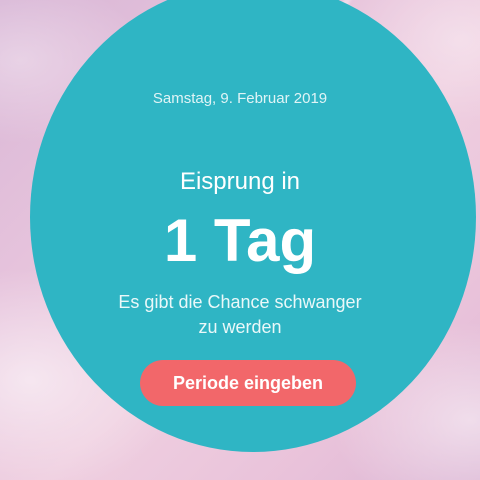 This screenshot has width=480, height=480. Describe the element at coordinates (240, 98) in the screenshot. I see `current-date: Samstag, 9. Februar 2019` at that location.